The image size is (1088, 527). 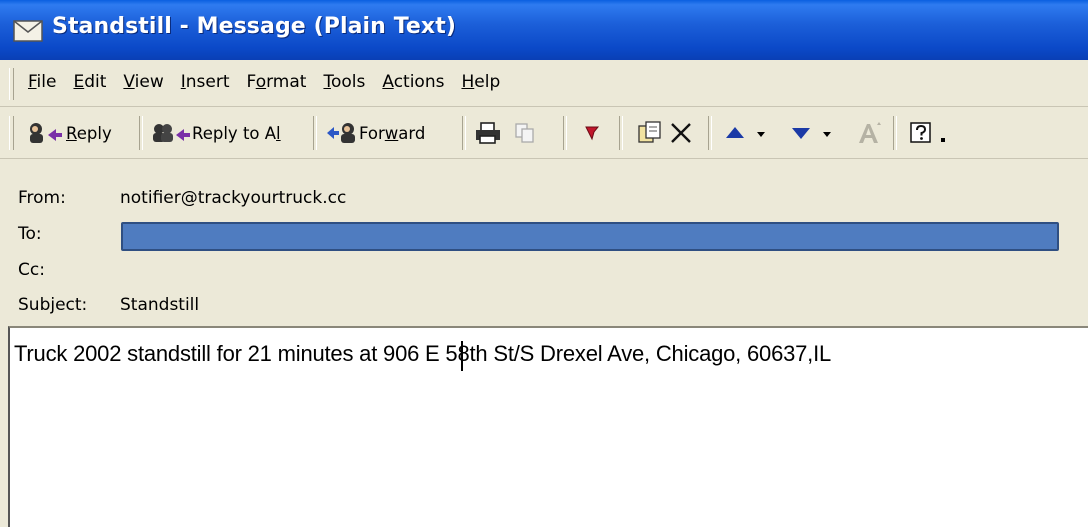 I want to click on printer-icon, so click(x=488, y=133).